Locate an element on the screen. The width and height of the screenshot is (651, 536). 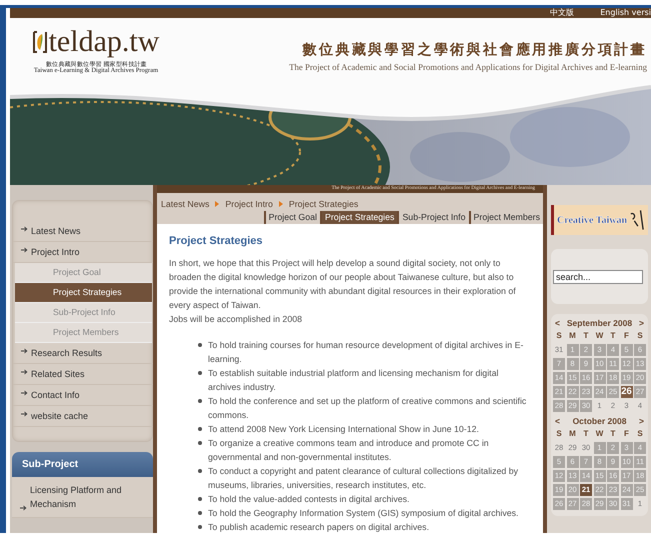
breadcrumb-link: Project Strategies is located at coordinates (323, 204).